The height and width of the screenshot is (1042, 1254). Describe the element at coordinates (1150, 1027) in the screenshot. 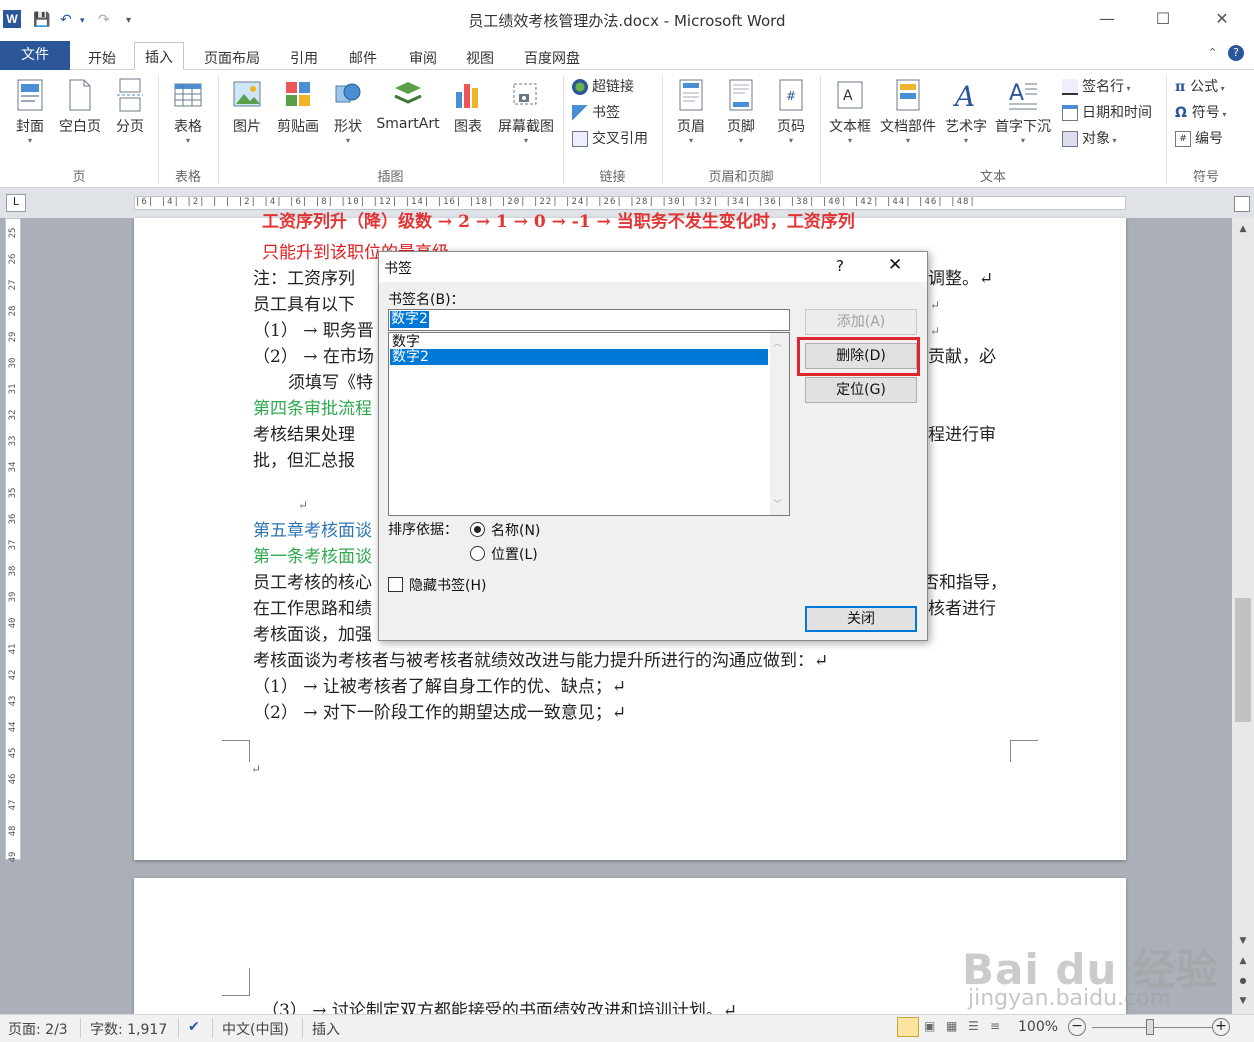

I see `zoom-slider-thumb` at that location.